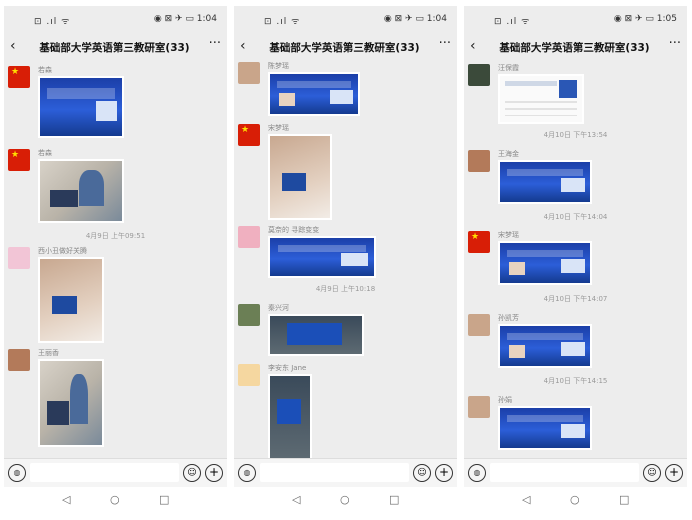 This screenshot has height=520, width=692. What do you see at coordinates (505, 400) in the screenshot?
I see `sender-name: 孙娟` at bounding box center [505, 400].